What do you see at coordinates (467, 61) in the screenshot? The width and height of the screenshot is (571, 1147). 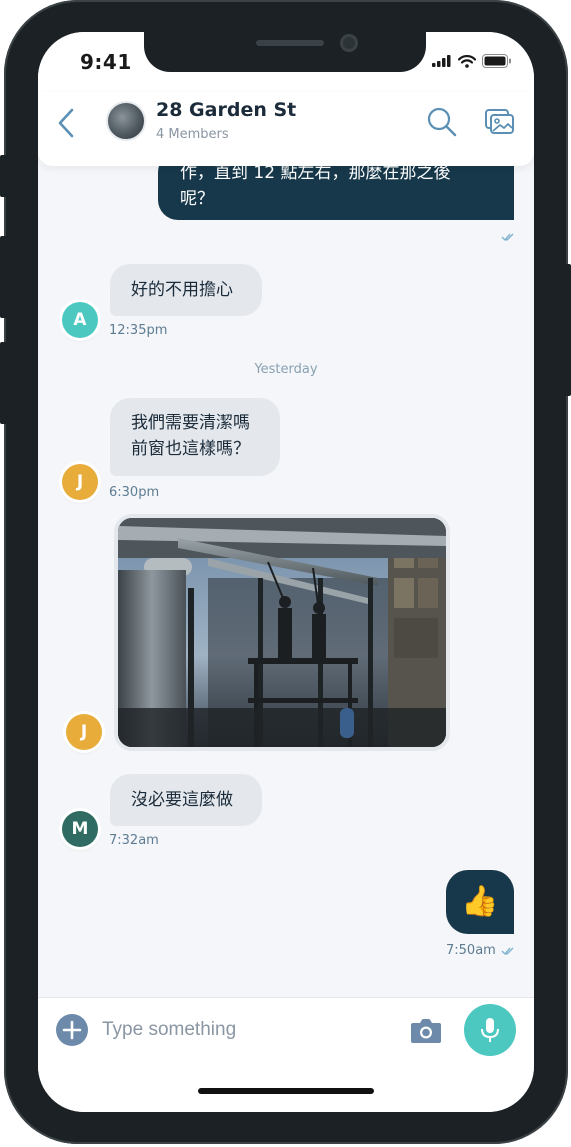 I see `wifi-icon` at bounding box center [467, 61].